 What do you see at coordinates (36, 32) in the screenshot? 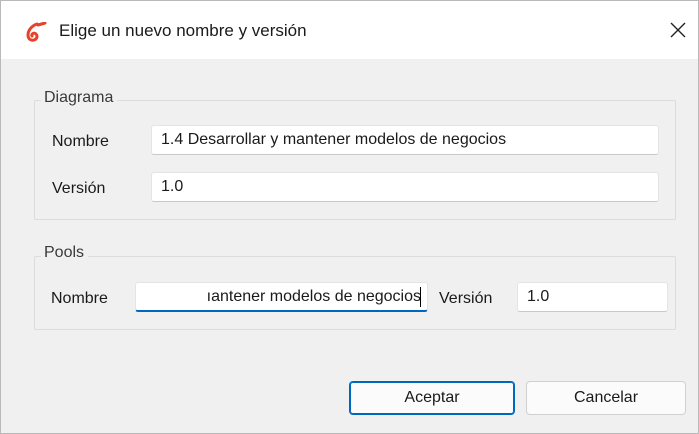
I see `bonita-logo-icon` at bounding box center [36, 32].